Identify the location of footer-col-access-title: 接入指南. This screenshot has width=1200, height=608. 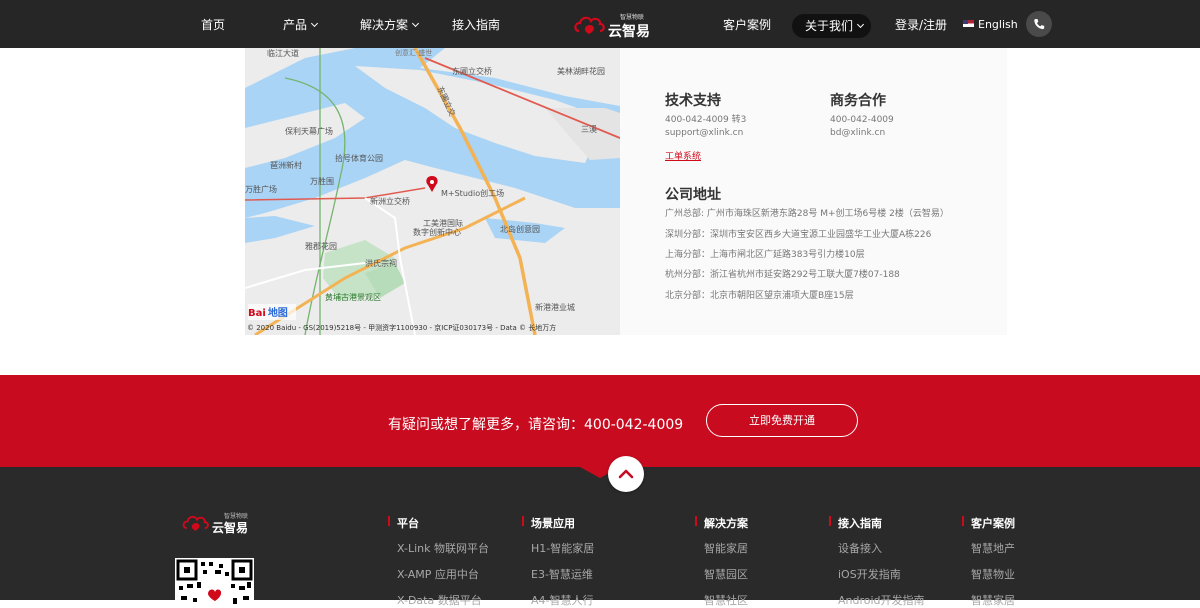
(855, 523).